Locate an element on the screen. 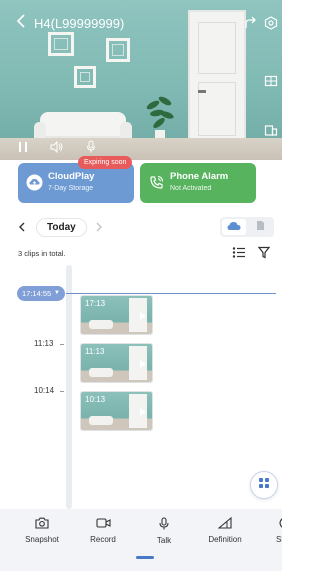 This screenshot has width=320, height=571. current-time-text: 17:14:55 is located at coordinates (37, 293).